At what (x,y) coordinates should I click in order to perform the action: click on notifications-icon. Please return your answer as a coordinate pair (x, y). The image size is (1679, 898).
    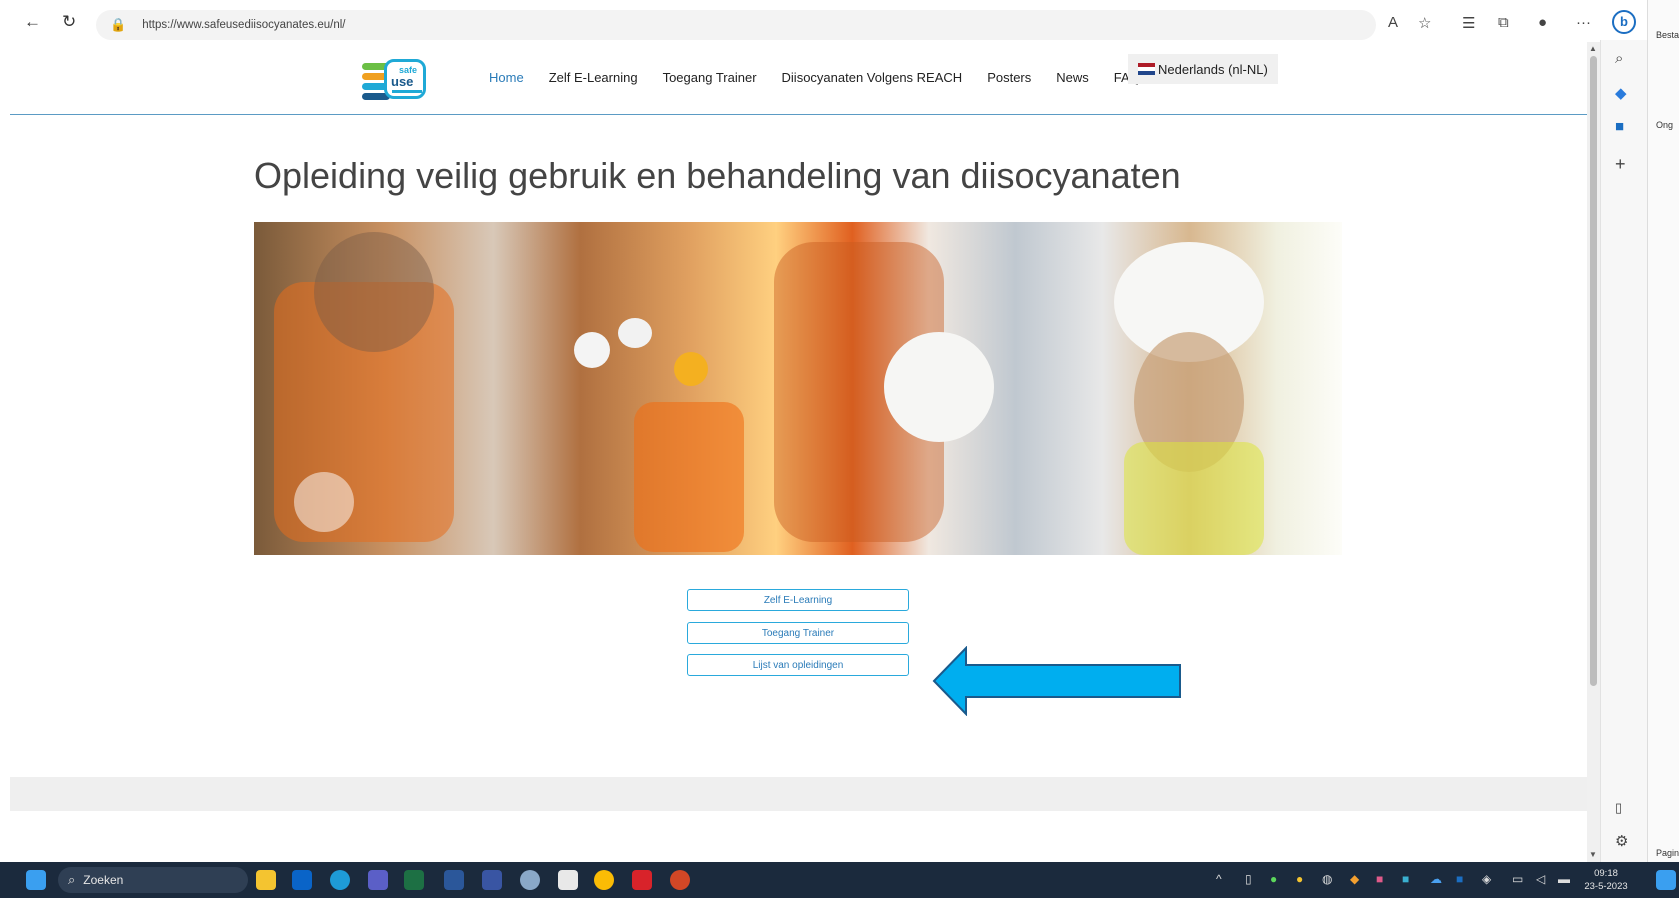
    Looking at the image, I should click on (1666, 880).